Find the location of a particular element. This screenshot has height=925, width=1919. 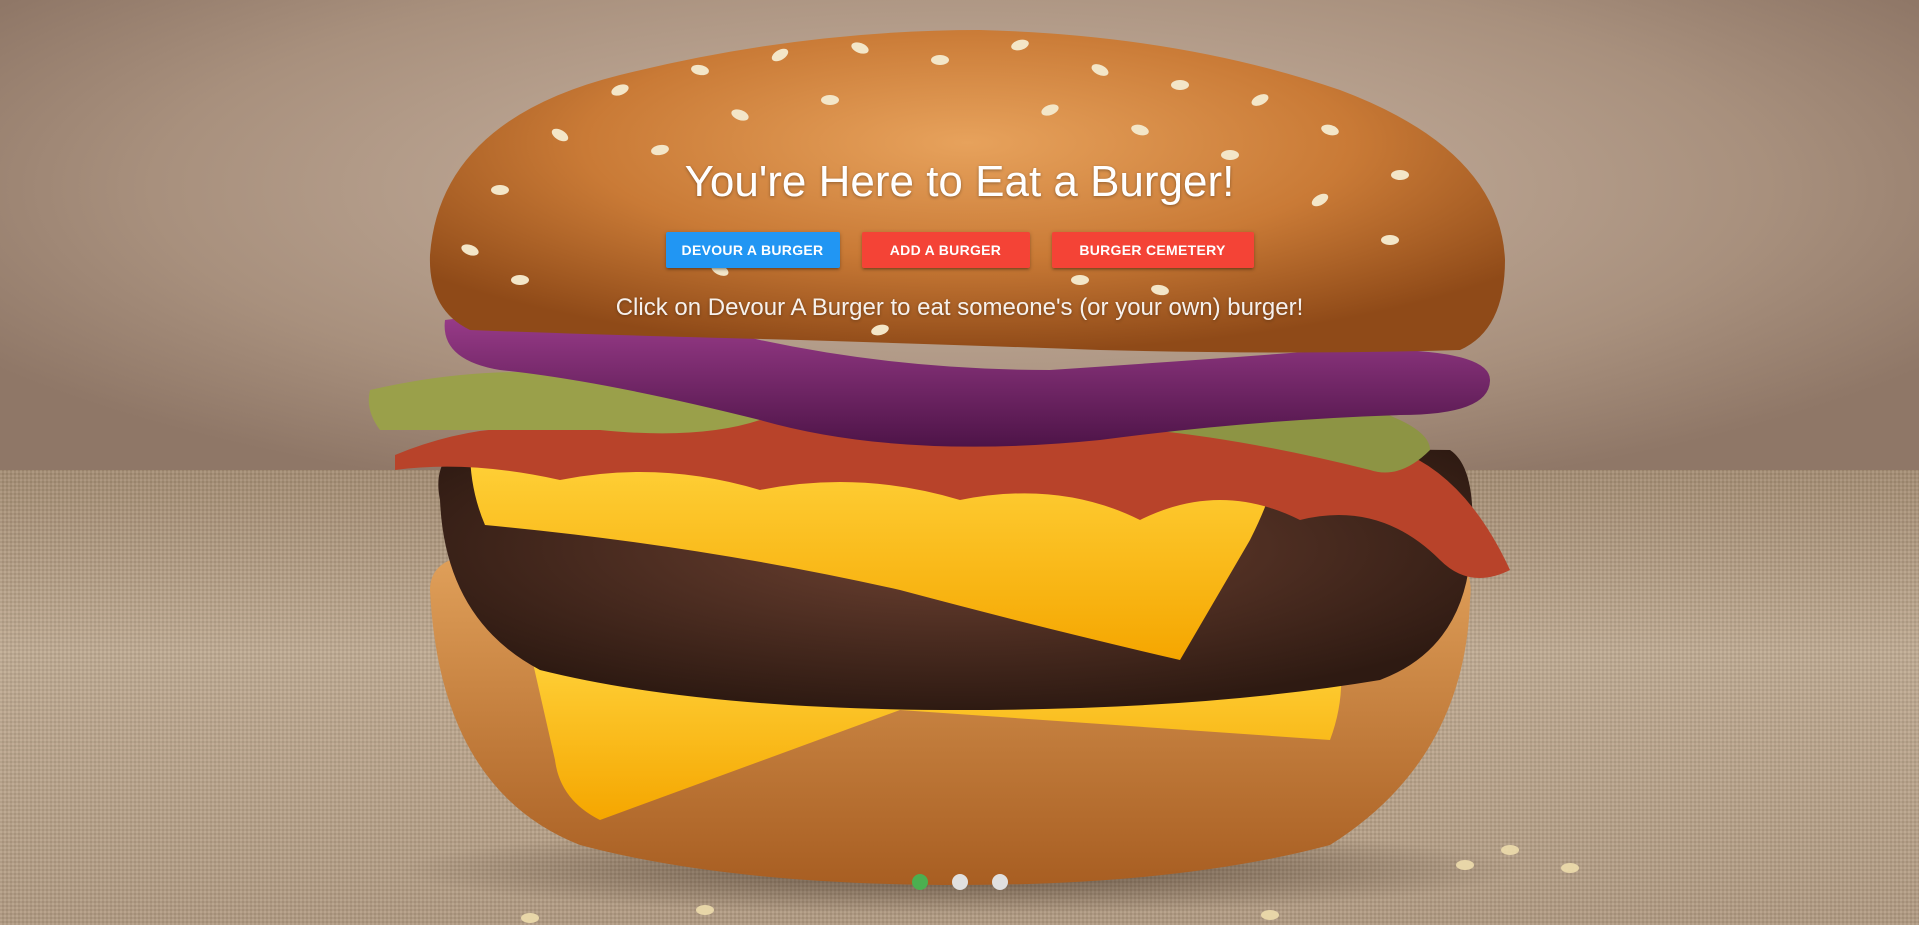

add-burger-button: ADD A BURGER is located at coordinates (945, 250).